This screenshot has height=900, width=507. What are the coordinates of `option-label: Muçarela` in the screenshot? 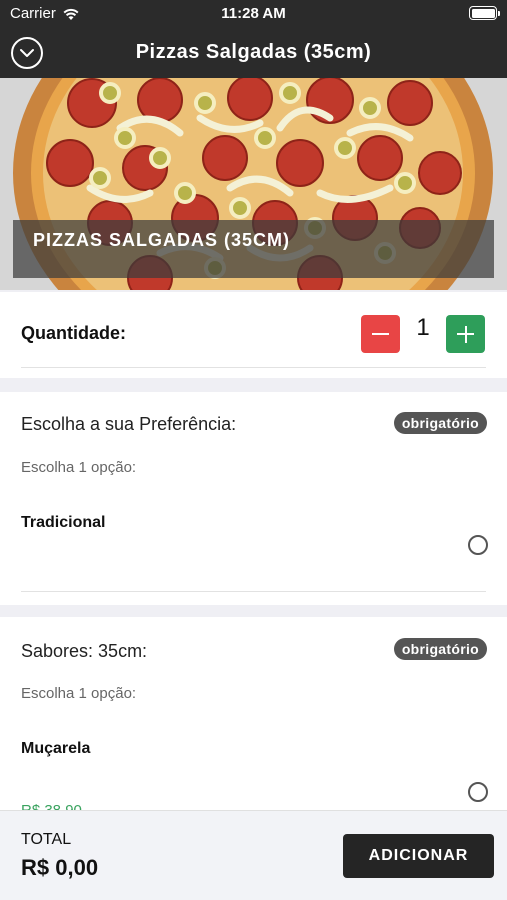 It's located at (55, 749).